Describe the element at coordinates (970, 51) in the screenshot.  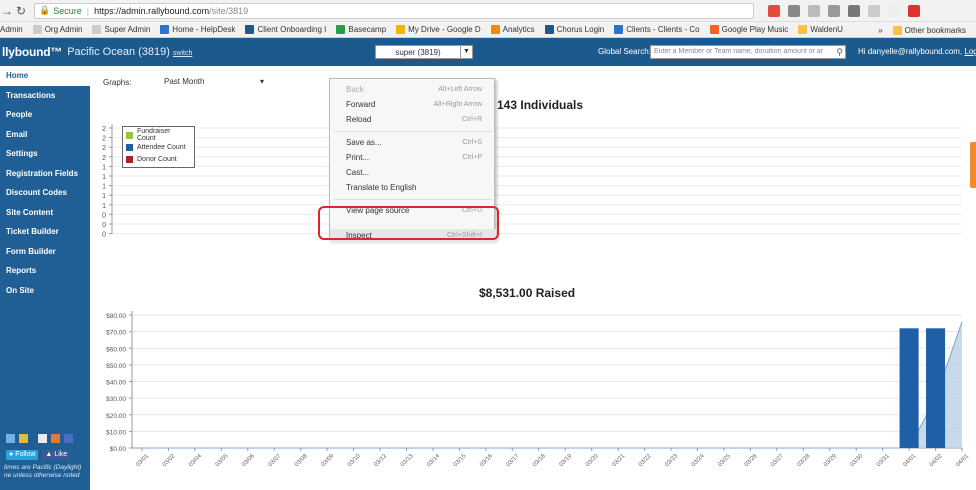
I see `logout-link: Logo` at that location.